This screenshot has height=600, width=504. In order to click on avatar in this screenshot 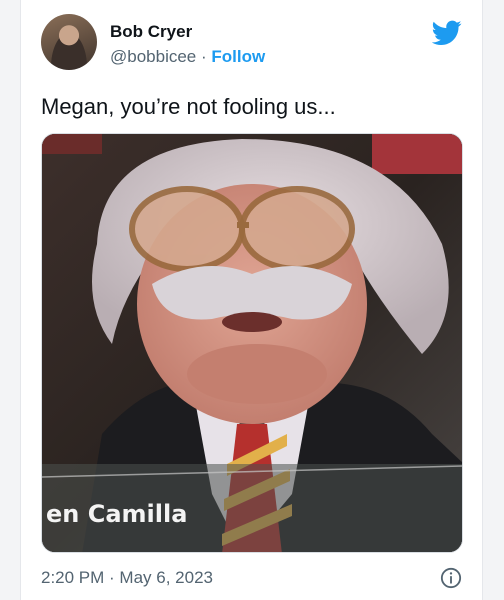, I will do `click(69, 42)`.